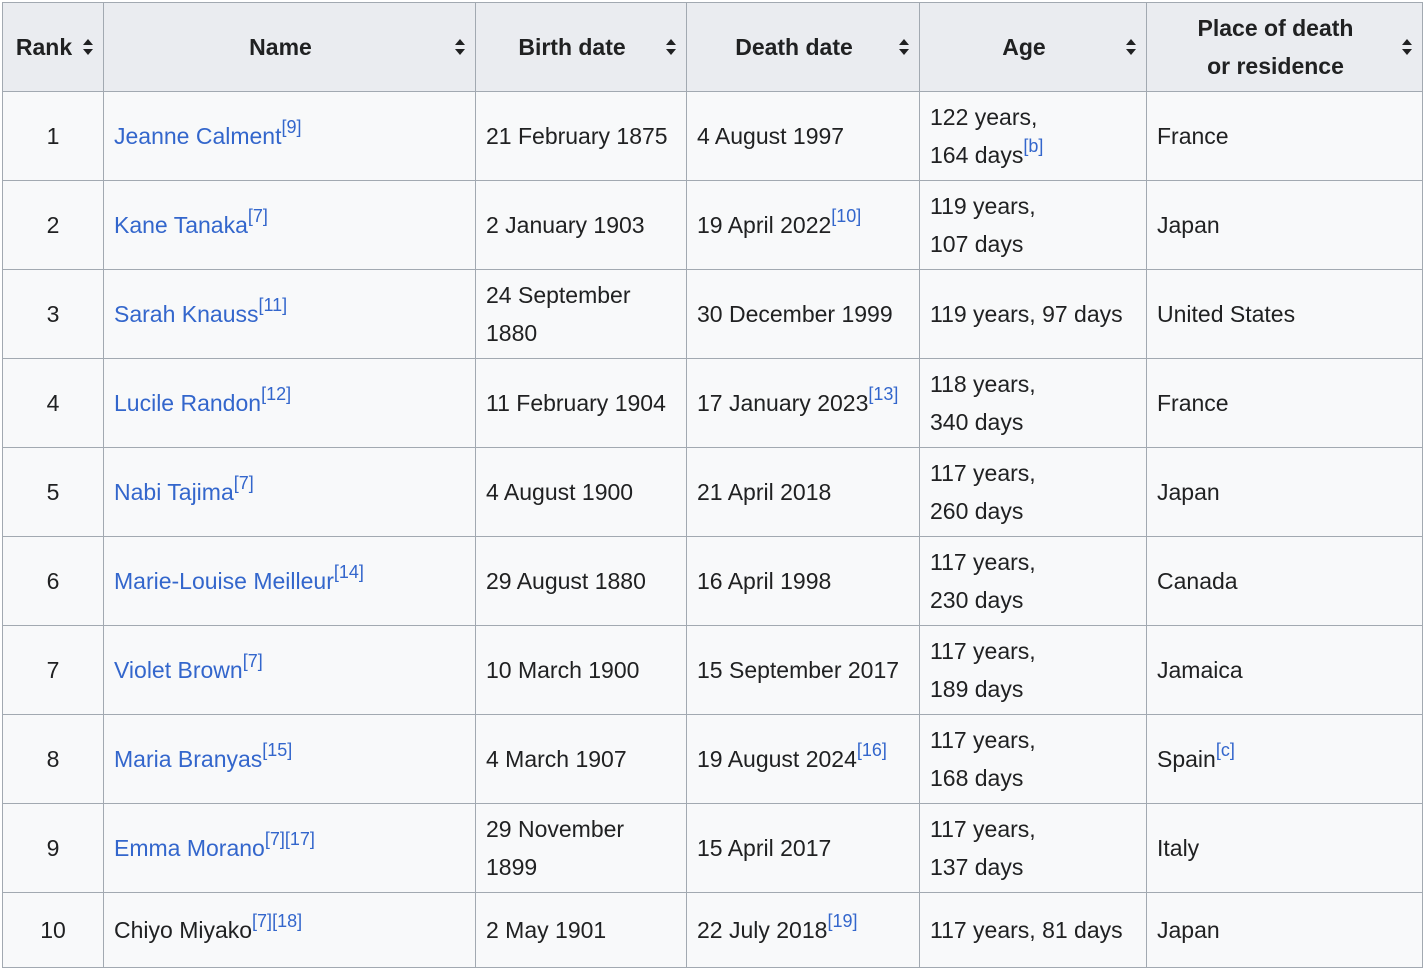  Describe the element at coordinates (292, 127) in the screenshot. I see `citation-link: [9]` at that location.